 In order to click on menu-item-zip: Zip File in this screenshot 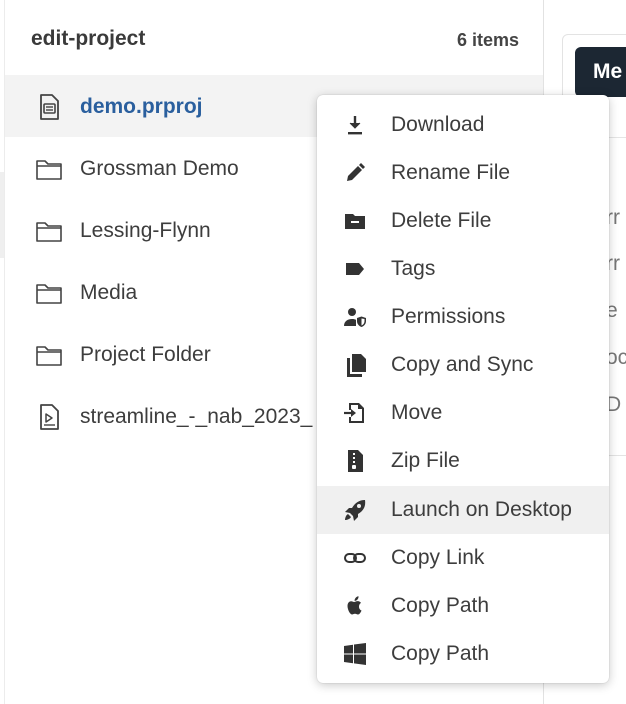, I will do `click(463, 461)`.